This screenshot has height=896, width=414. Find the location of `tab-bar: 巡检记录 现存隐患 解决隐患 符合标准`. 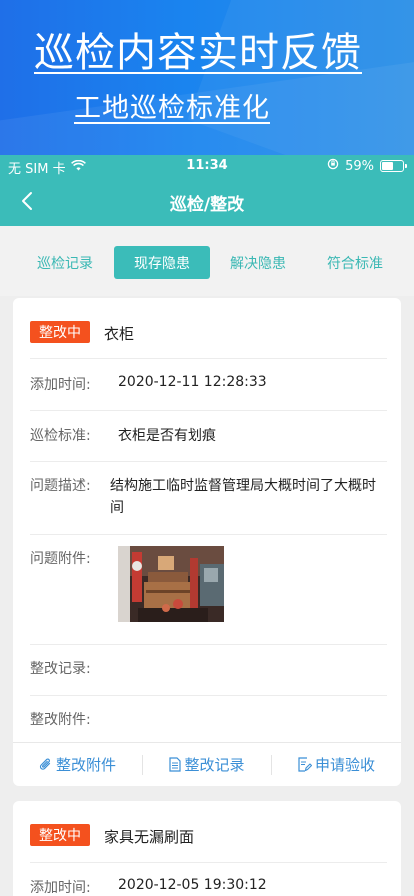

tab-bar: 巡检记录 现存隐患 解决隐患 符合标准 is located at coordinates (207, 261).